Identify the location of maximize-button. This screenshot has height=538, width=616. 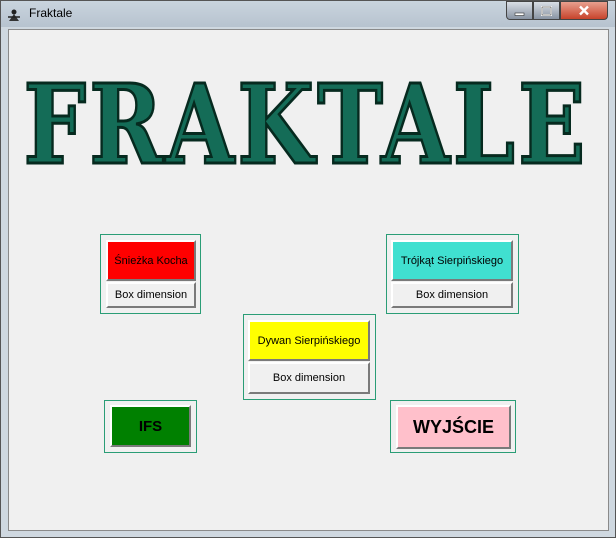
(546, 10).